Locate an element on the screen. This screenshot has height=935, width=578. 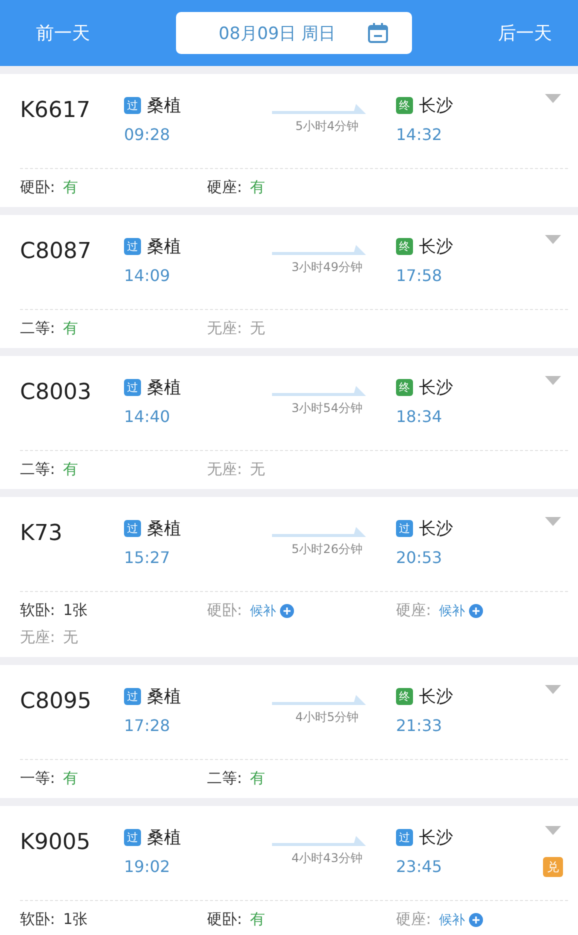
train-number: K6617 is located at coordinates (56, 110).